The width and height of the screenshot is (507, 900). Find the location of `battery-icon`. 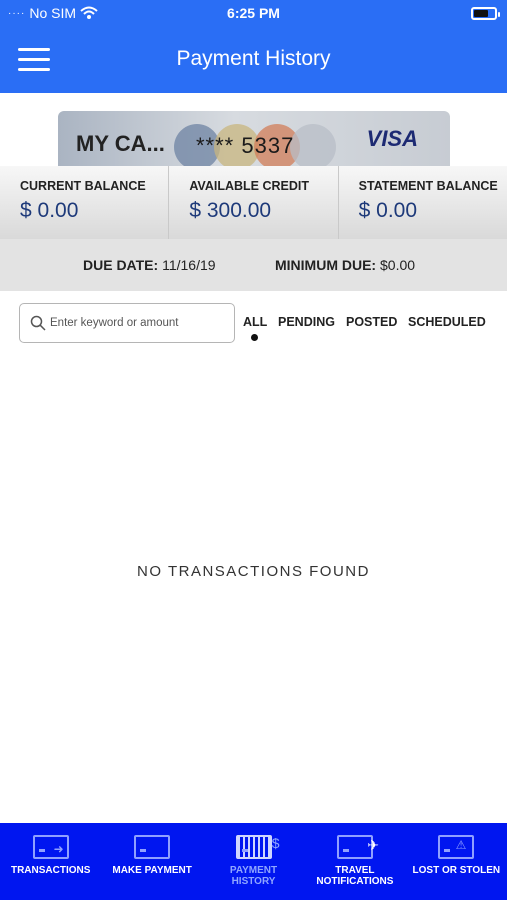

battery-icon is located at coordinates (485, 13).